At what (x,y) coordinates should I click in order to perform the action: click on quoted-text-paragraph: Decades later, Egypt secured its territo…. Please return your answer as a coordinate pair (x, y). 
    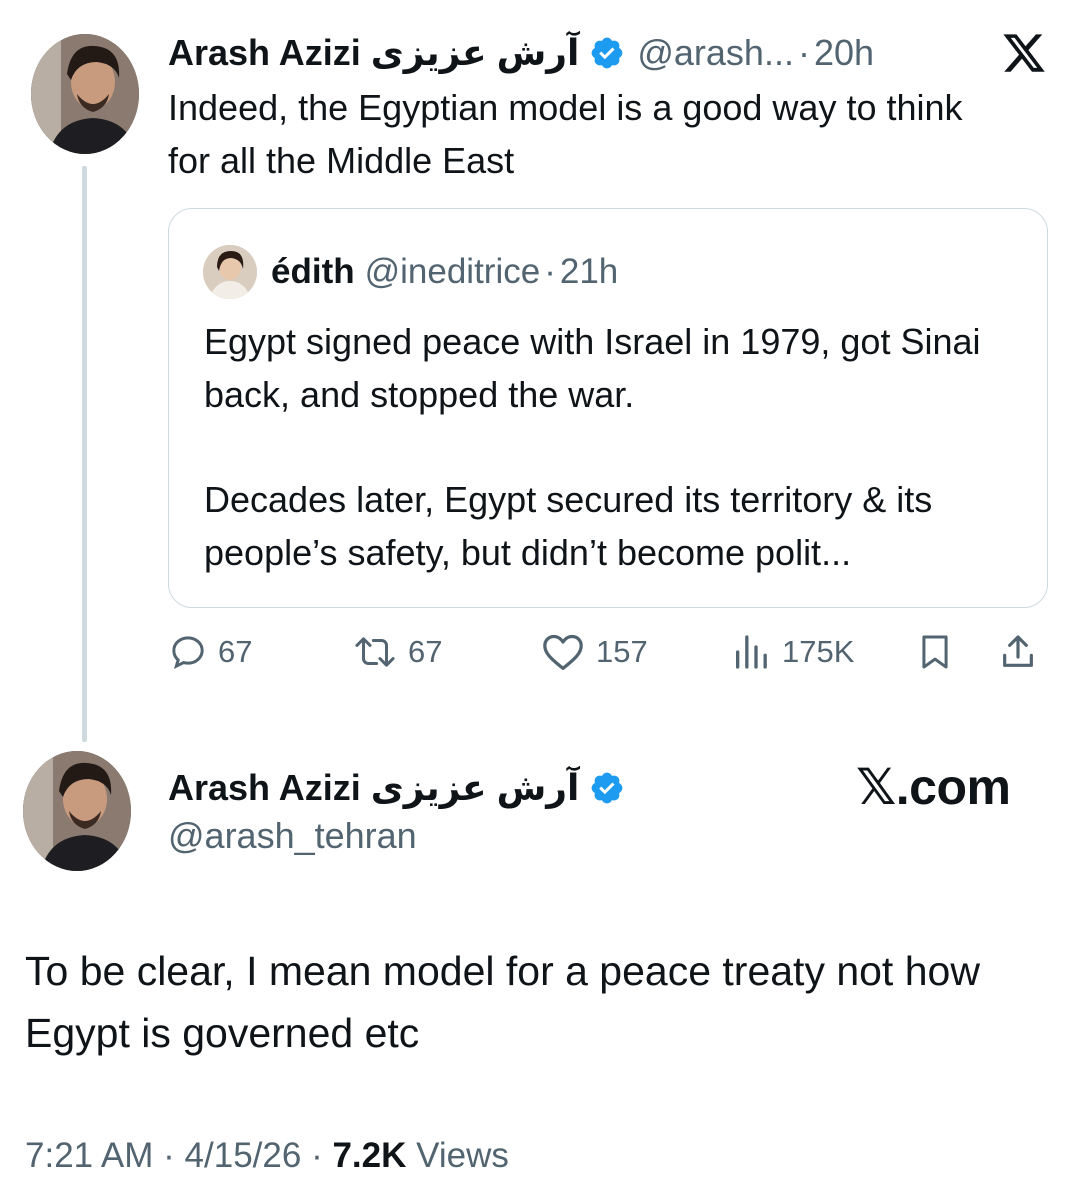
    Looking at the image, I should click on (568, 526).